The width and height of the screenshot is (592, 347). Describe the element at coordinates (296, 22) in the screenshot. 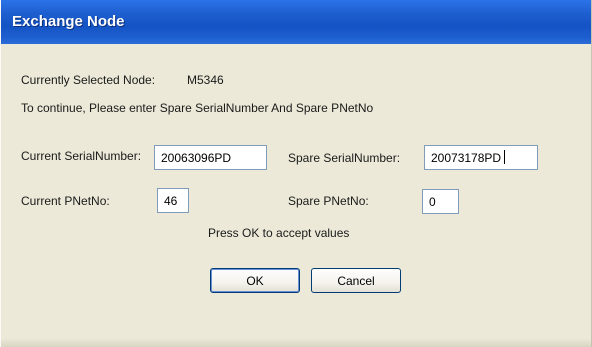

I see `title-bar: Exchange Node` at that location.